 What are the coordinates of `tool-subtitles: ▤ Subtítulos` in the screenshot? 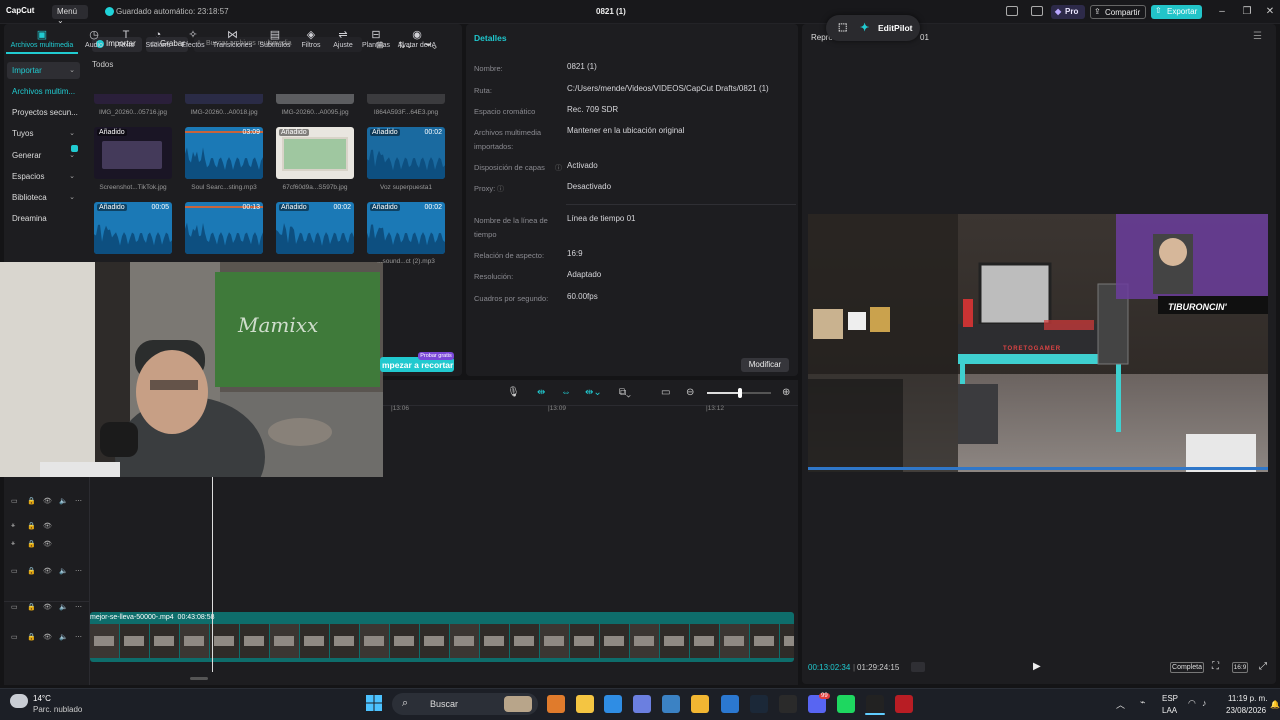 It's located at (275, 41).